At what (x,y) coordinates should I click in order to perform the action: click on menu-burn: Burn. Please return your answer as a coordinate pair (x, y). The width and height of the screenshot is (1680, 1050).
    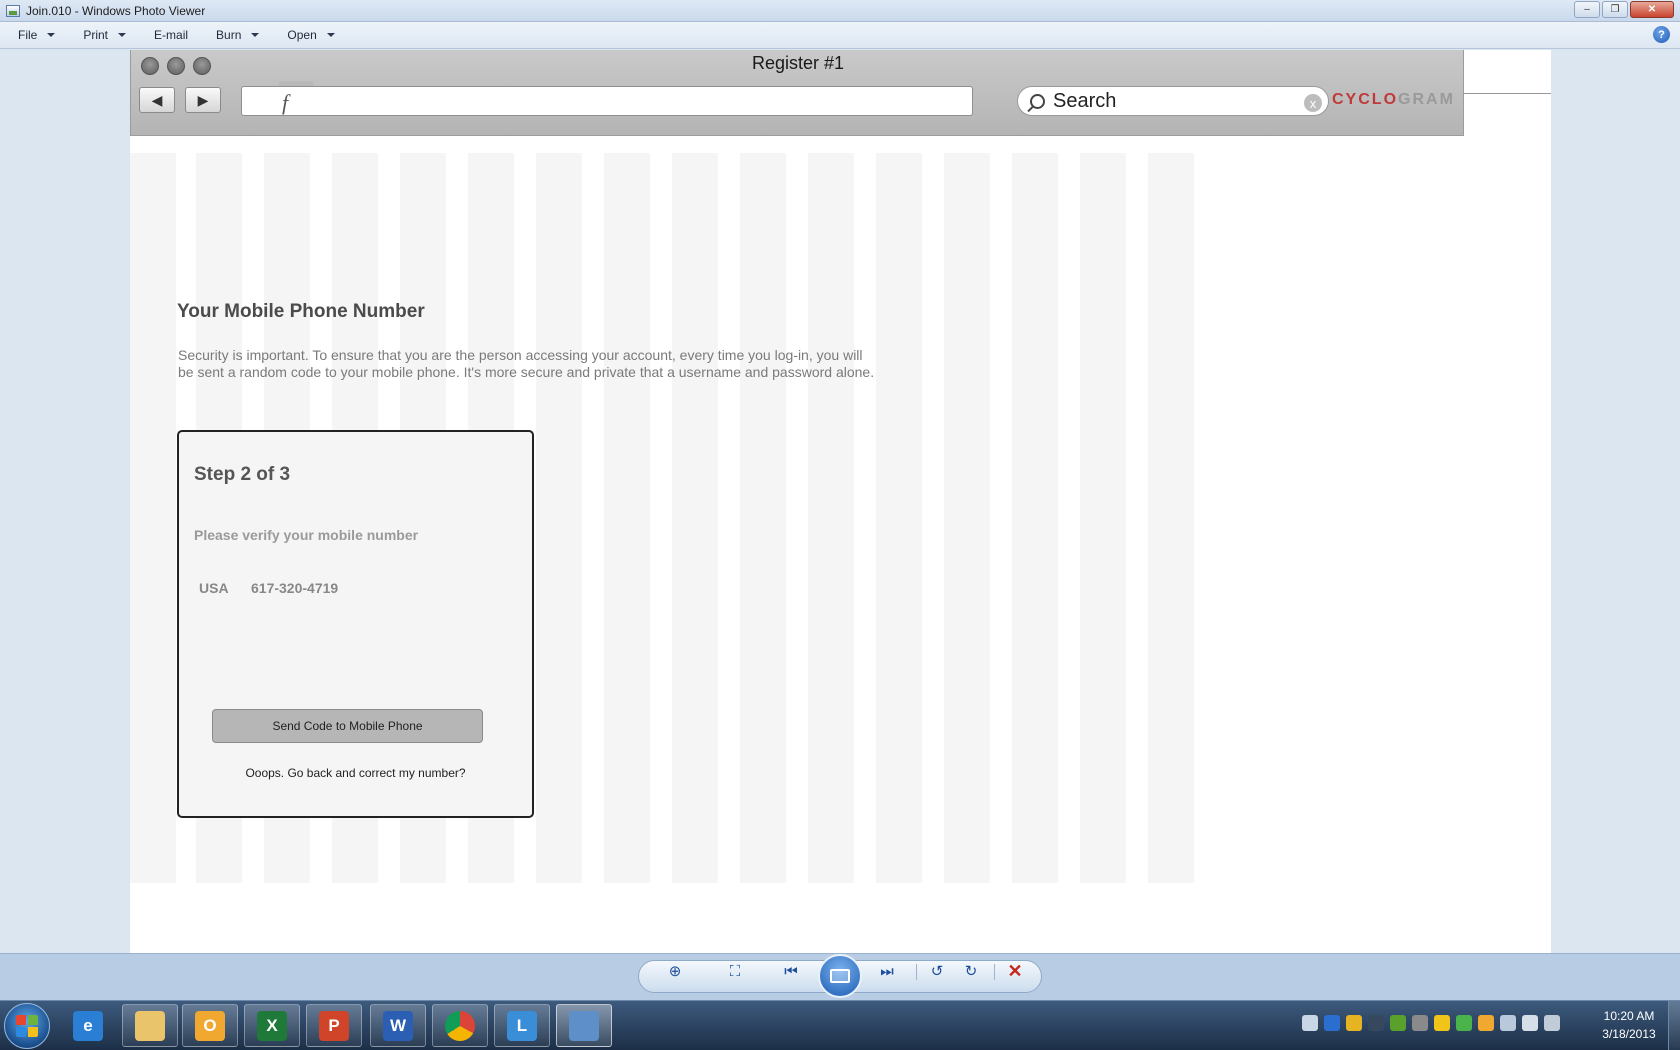
    Looking at the image, I should click on (233, 35).